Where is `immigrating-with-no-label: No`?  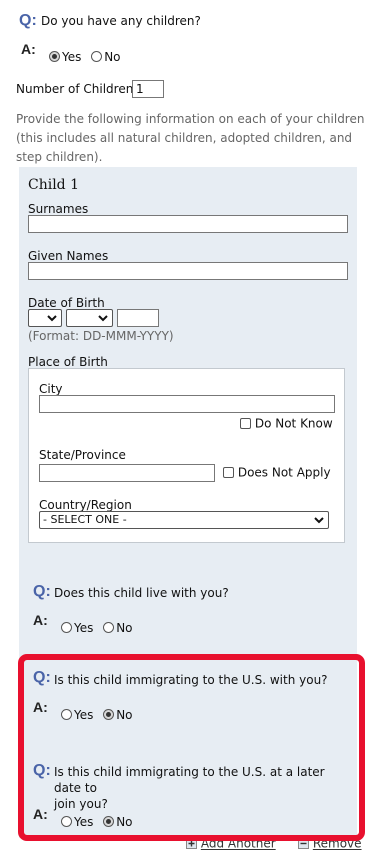
immigrating-with-no-label: No is located at coordinates (124, 714).